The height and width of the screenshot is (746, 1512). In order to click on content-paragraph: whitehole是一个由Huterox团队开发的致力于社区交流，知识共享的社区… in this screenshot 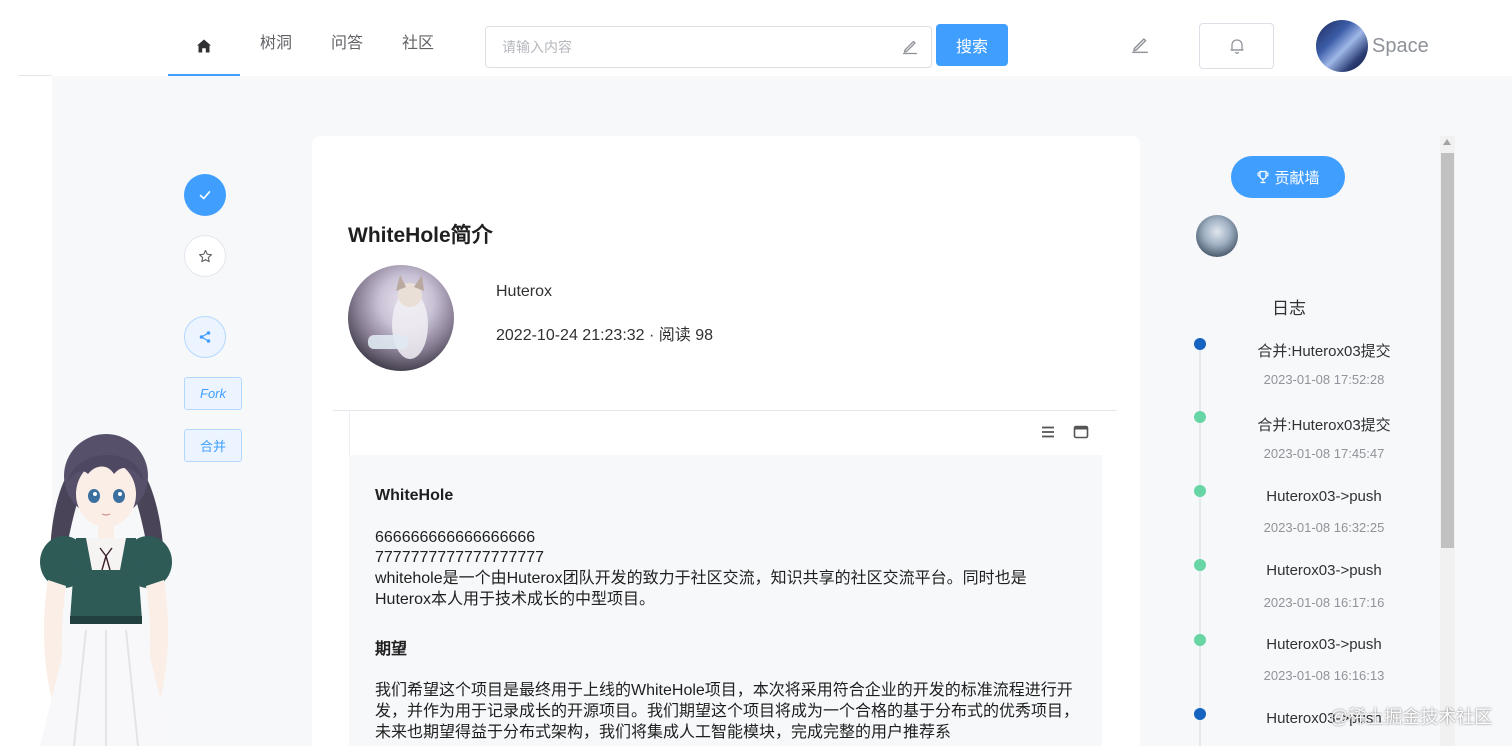, I will do `click(701, 589)`.